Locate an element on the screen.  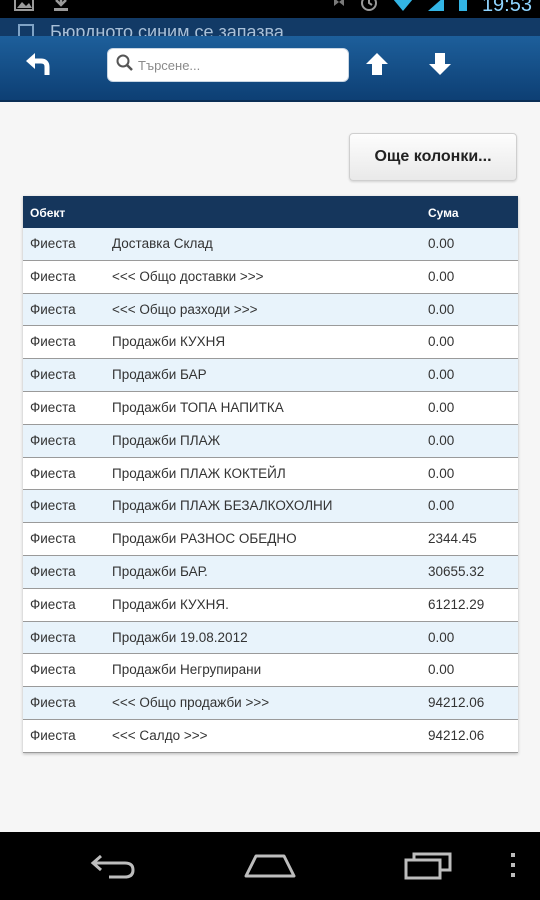
arrow-down-icon is located at coordinates (440, 66).